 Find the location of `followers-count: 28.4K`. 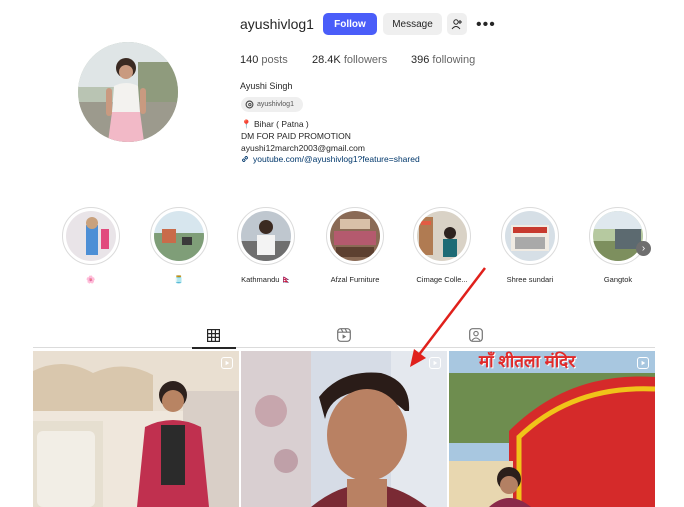

followers-count: 28.4K is located at coordinates (326, 60).